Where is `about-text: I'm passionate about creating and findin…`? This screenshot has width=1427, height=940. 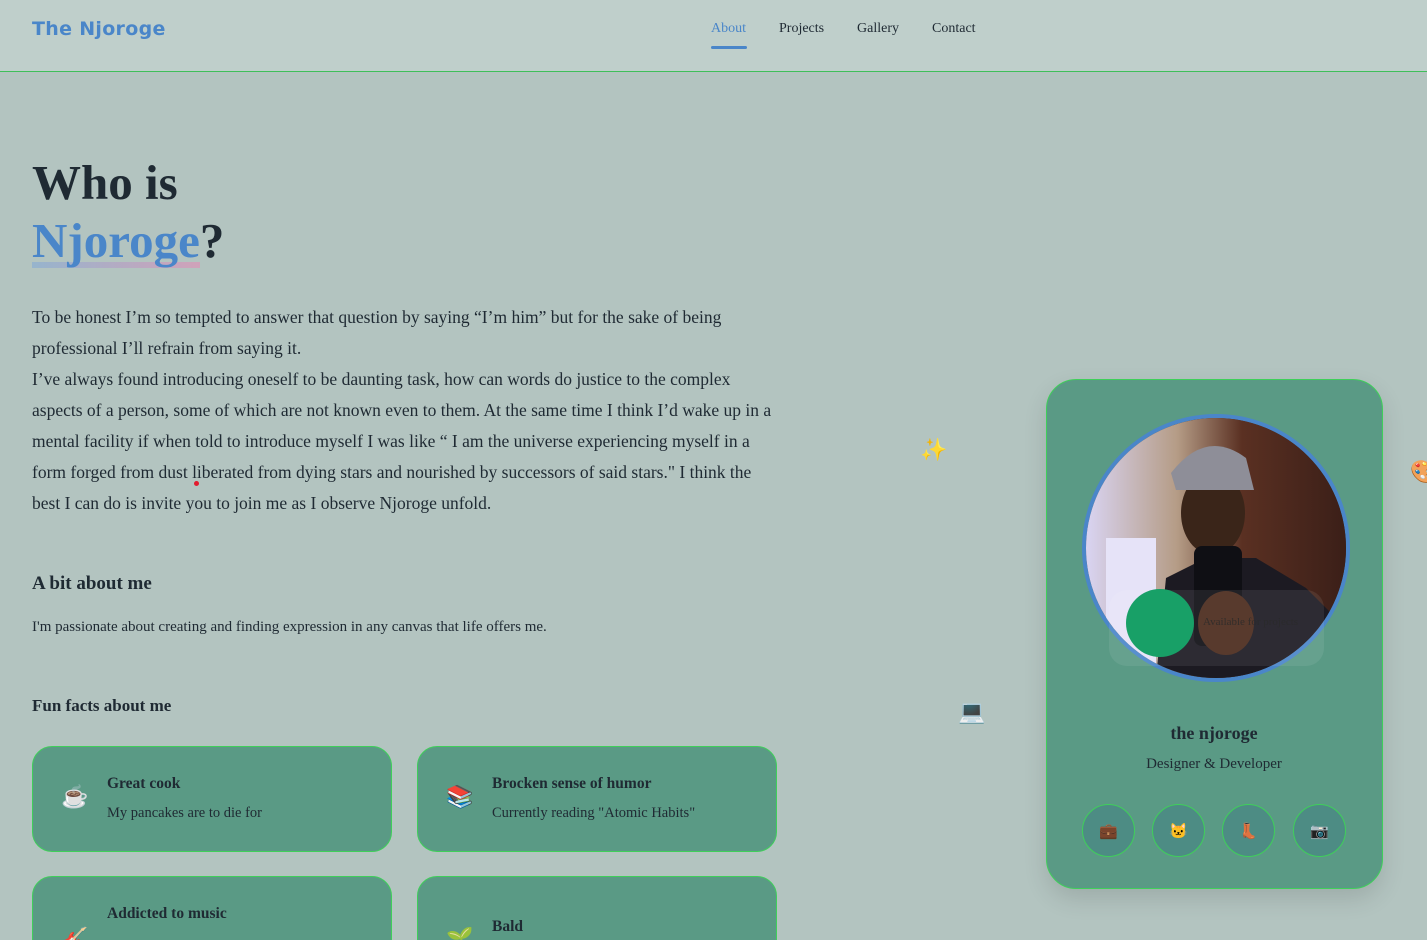
about-text: I'm passionate about creating and findin… is located at coordinates (289, 627).